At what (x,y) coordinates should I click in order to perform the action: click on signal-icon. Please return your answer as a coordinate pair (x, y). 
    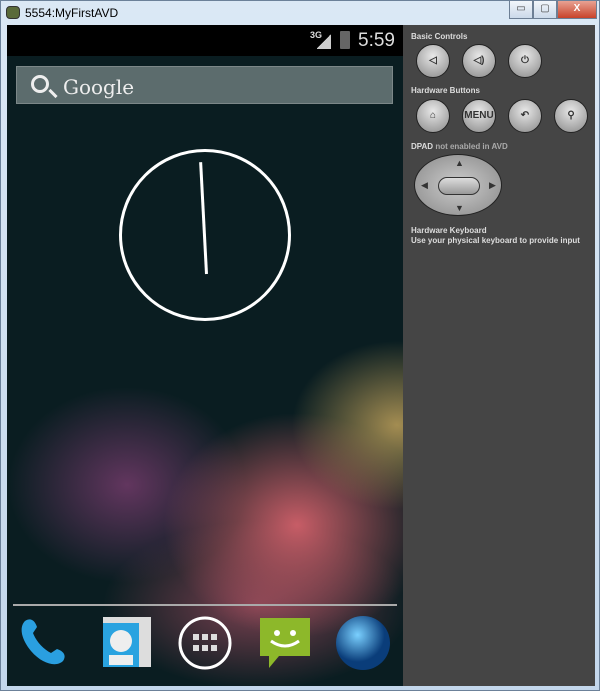
    Looking at the image, I should click on (324, 41).